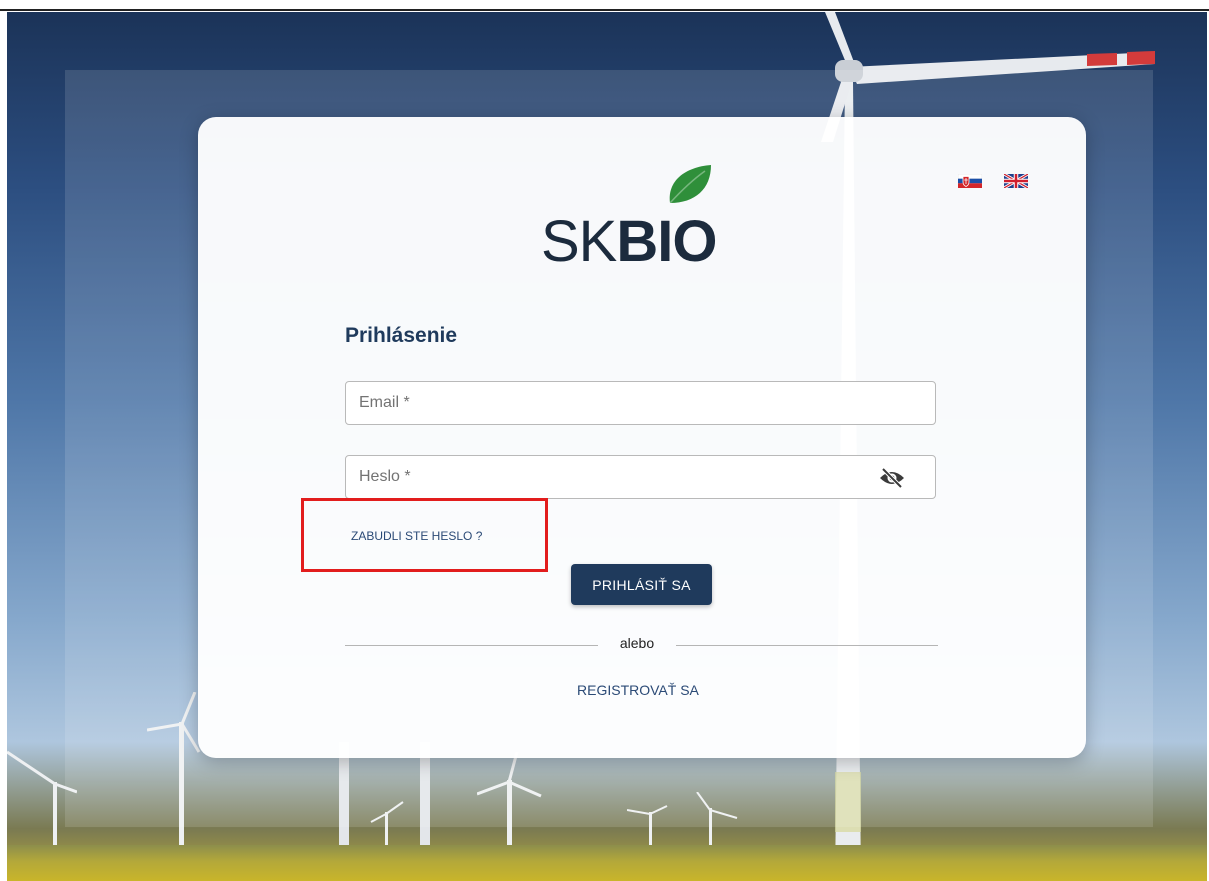 This screenshot has height=881, width=1209. What do you see at coordinates (1016, 181) in the screenshot?
I see `uk-flag-icon` at bounding box center [1016, 181].